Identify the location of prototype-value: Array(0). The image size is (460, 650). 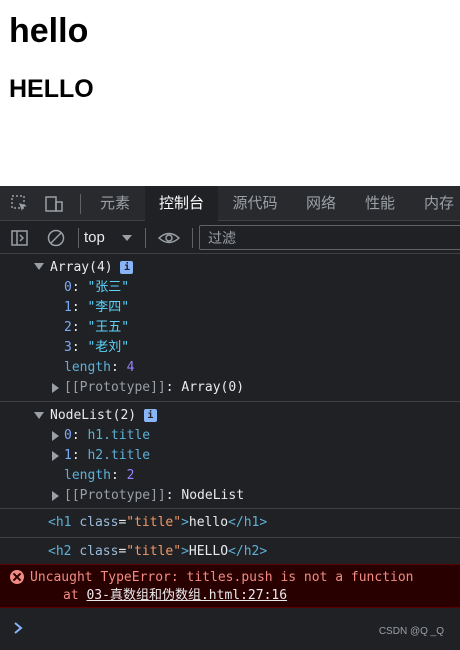
(213, 387).